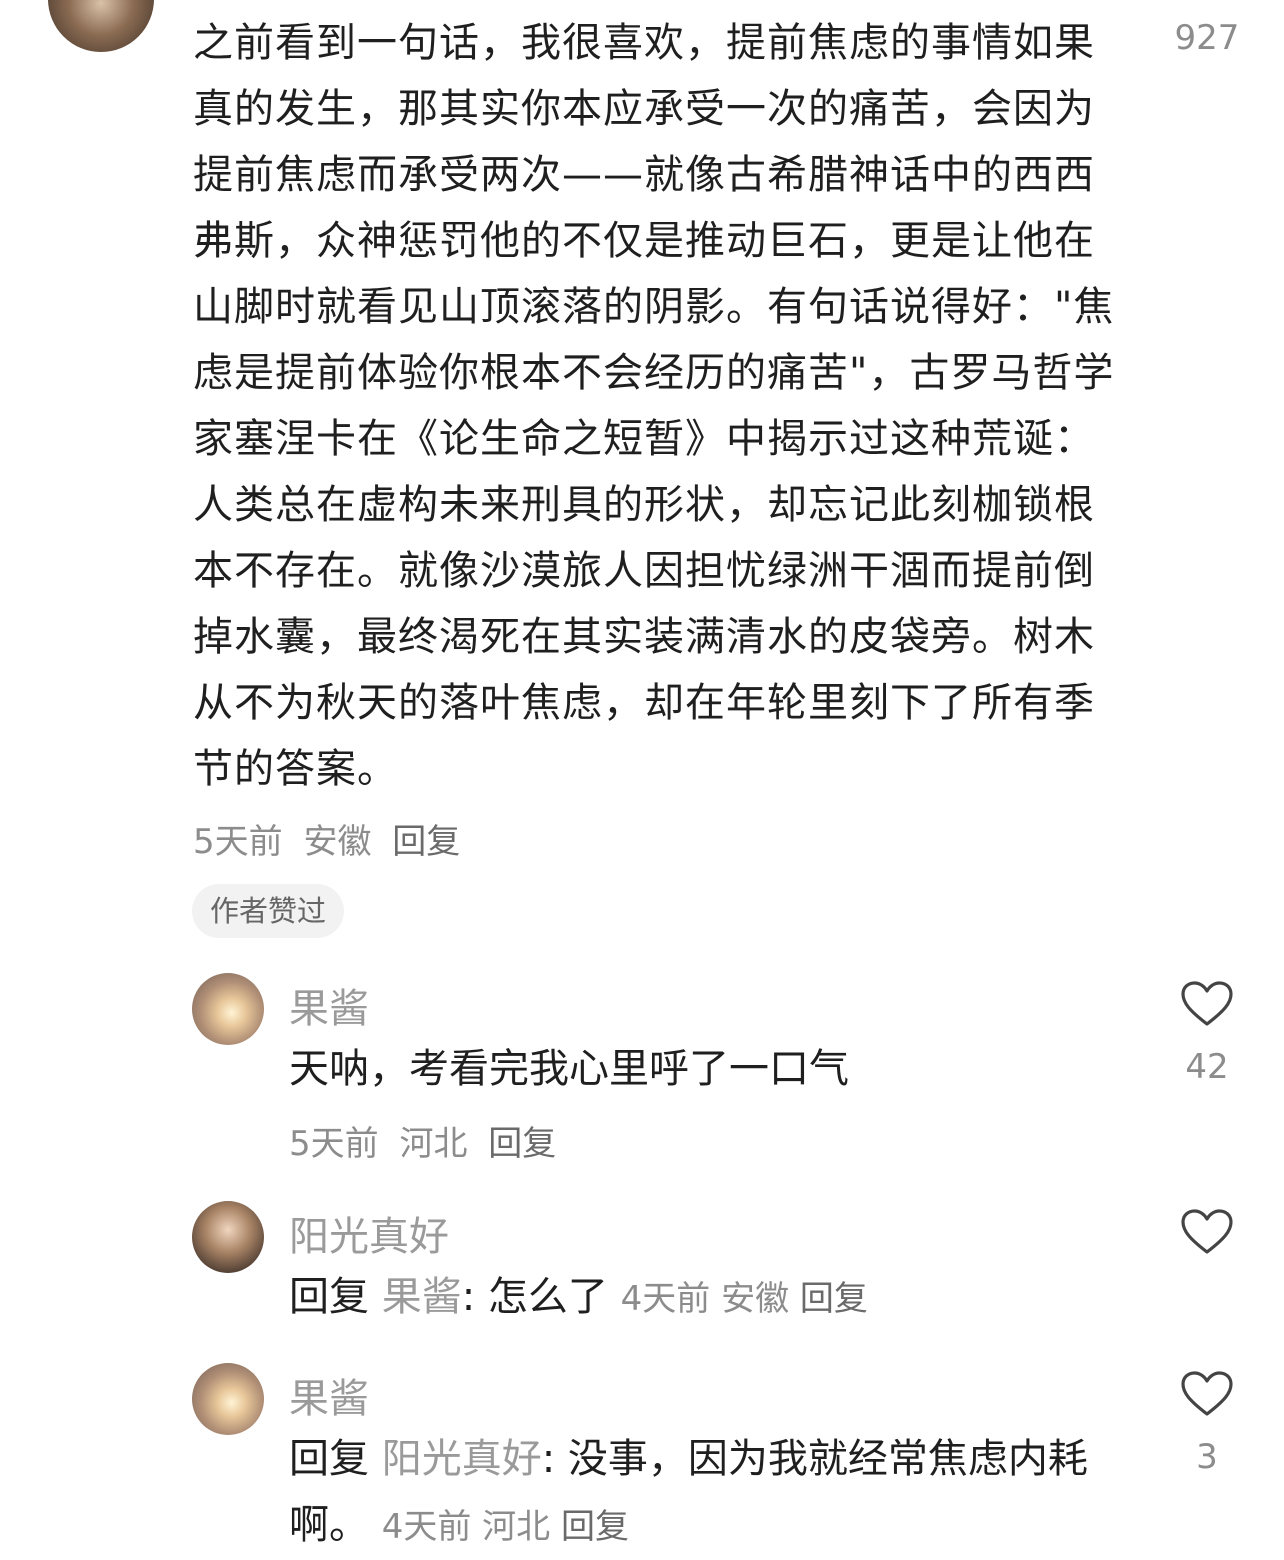  I want to click on reply-2-username: 阳光真好, so click(369, 1233).